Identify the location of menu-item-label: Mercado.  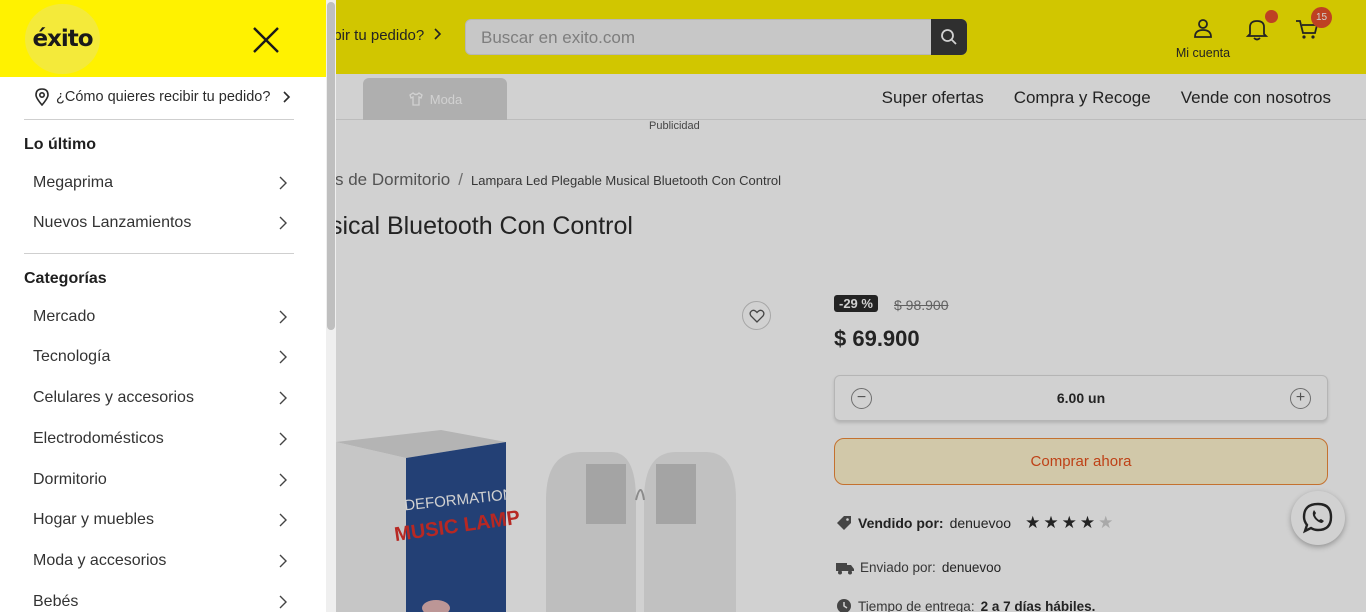
(64, 316).